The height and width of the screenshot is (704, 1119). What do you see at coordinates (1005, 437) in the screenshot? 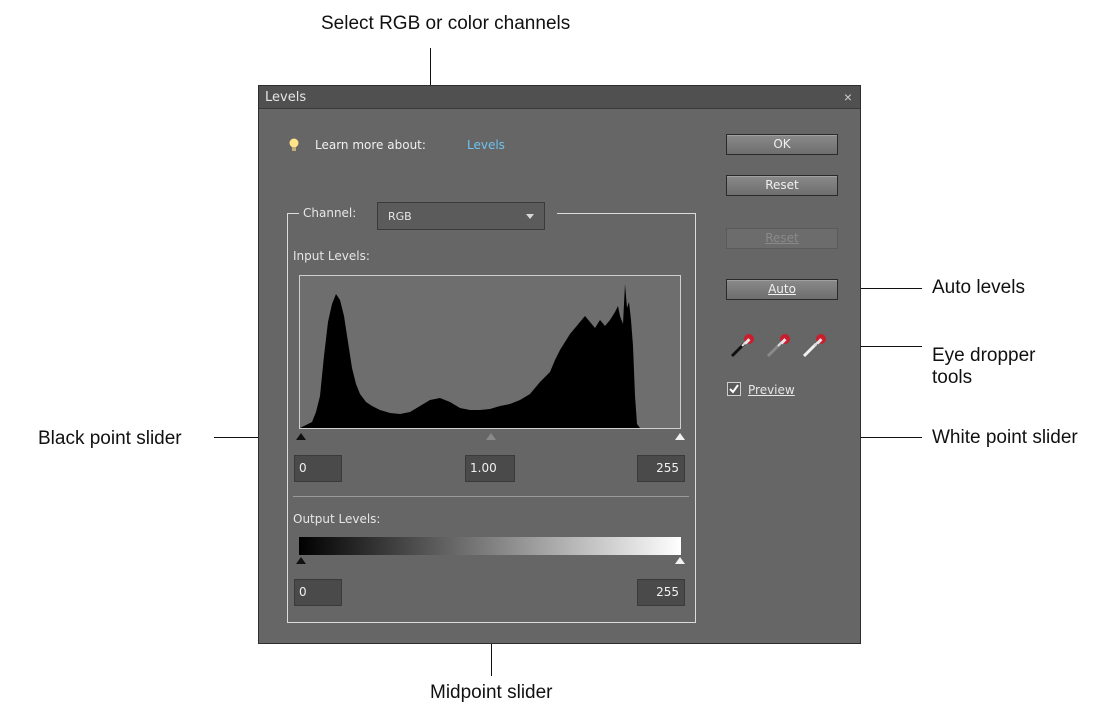
I see `callout-white-point: White point slider` at bounding box center [1005, 437].